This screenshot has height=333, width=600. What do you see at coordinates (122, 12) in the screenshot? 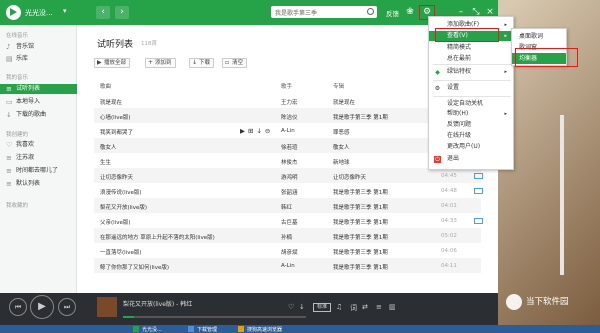
I see `forward-button: ›` at bounding box center [122, 12].